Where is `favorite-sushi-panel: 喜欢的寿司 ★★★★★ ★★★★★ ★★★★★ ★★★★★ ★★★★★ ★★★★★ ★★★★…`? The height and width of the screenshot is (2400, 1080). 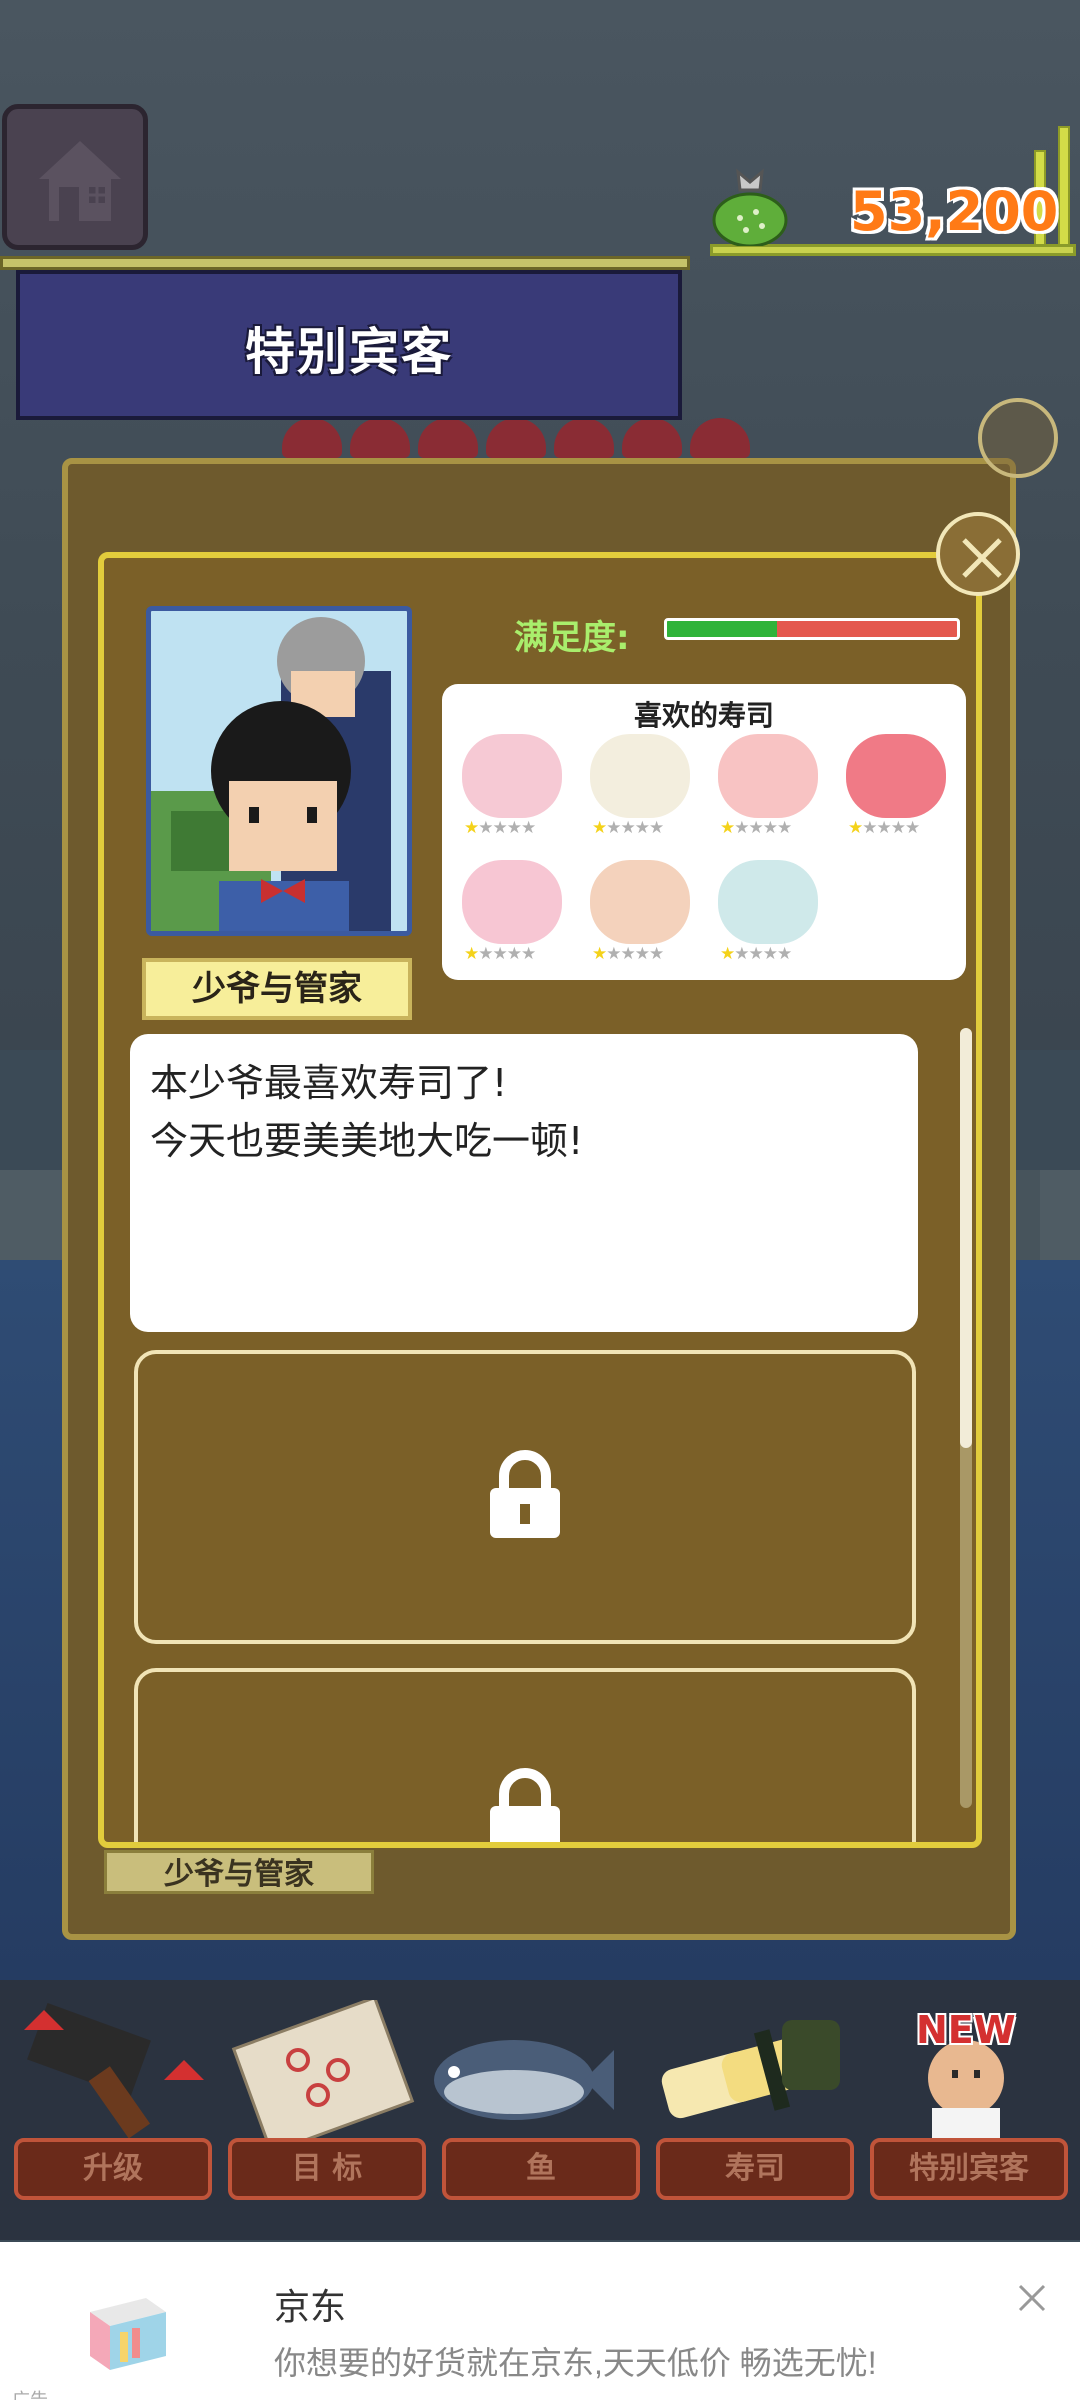 favorite-sushi-panel: 喜欢的寿司 ★★★★★ ★★★★★ ★★★★★ ★★★★★ ★★★★★ ★★★★★ ★★★★… is located at coordinates (704, 832).